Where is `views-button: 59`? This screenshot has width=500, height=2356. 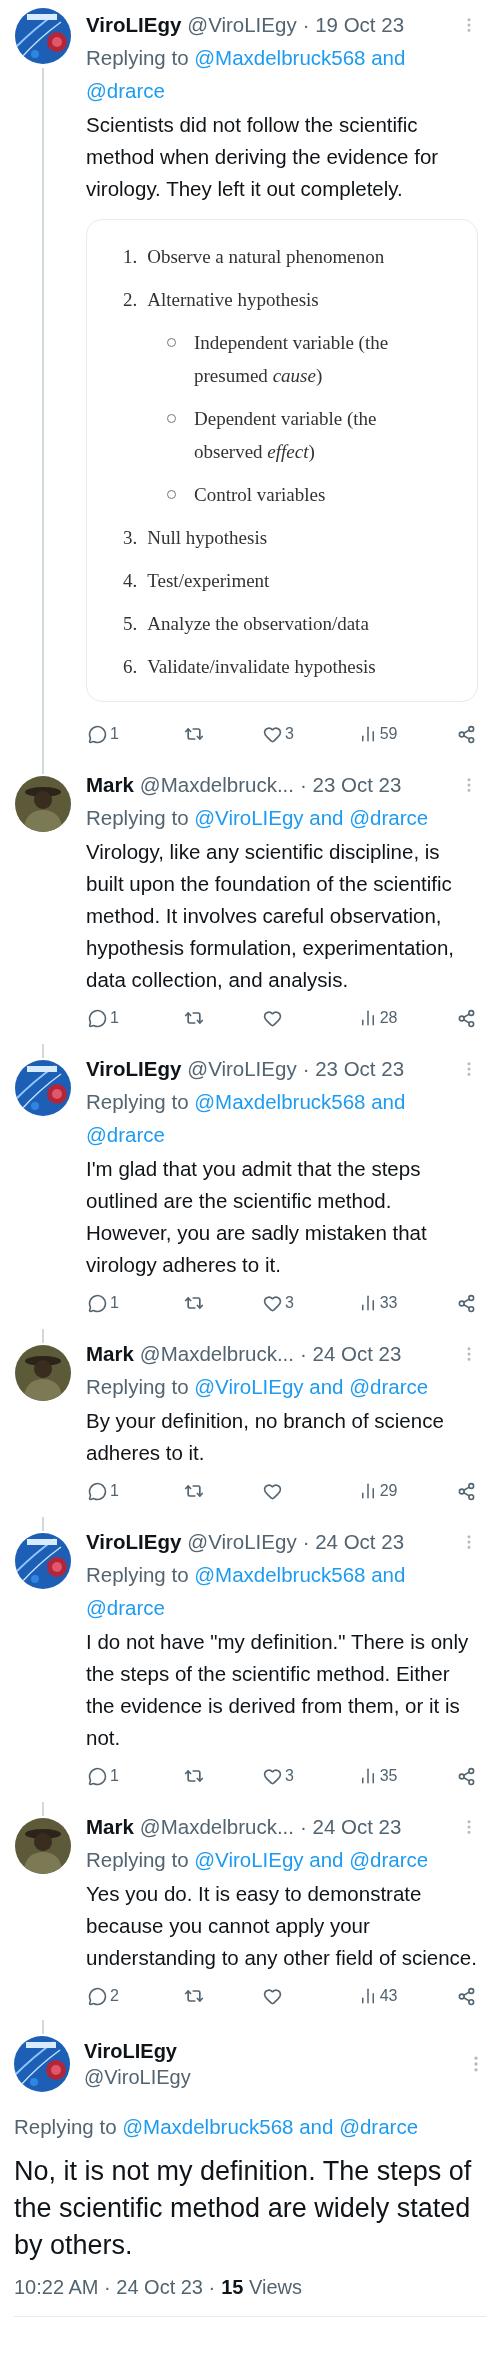
views-button: 59 is located at coordinates (378, 734).